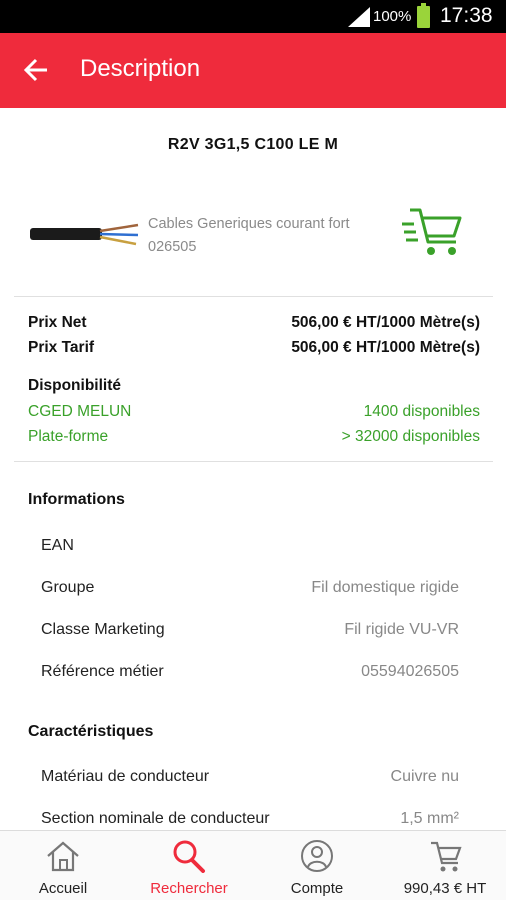 This screenshot has height=901, width=506. Describe the element at coordinates (172, 247) in the screenshot. I see `product-code: 026505` at that location.